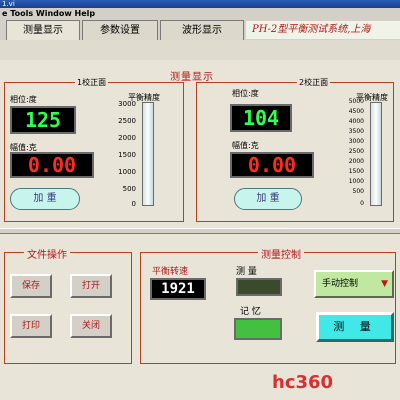 Image resolution: width=400 pixels, height=400 pixels. Describe the element at coordinates (356, 131) in the screenshot. I see `gauge-tick-label: 3500` at that location.